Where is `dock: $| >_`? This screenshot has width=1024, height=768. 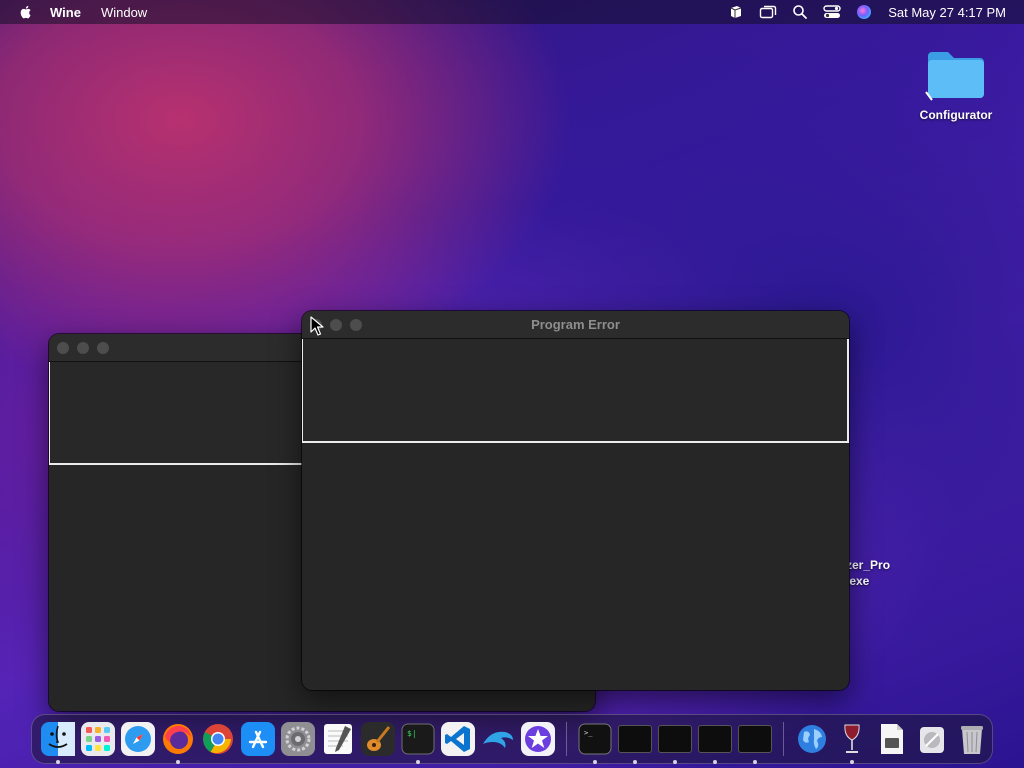 dock: $| >_ is located at coordinates (512, 739).